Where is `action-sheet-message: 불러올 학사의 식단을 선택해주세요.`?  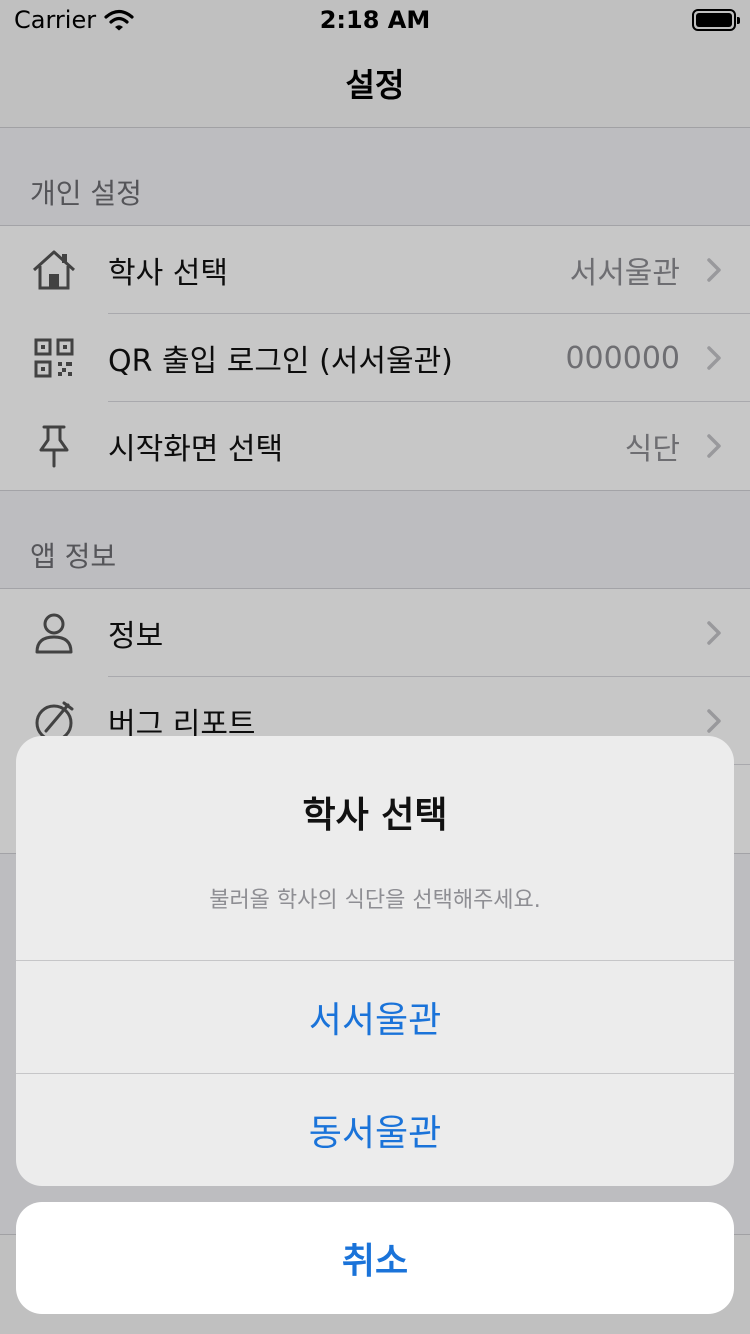
action-sheet-message: 불러올 학사의 식단을 선택해주세요. is located at coordinates (375, 900).